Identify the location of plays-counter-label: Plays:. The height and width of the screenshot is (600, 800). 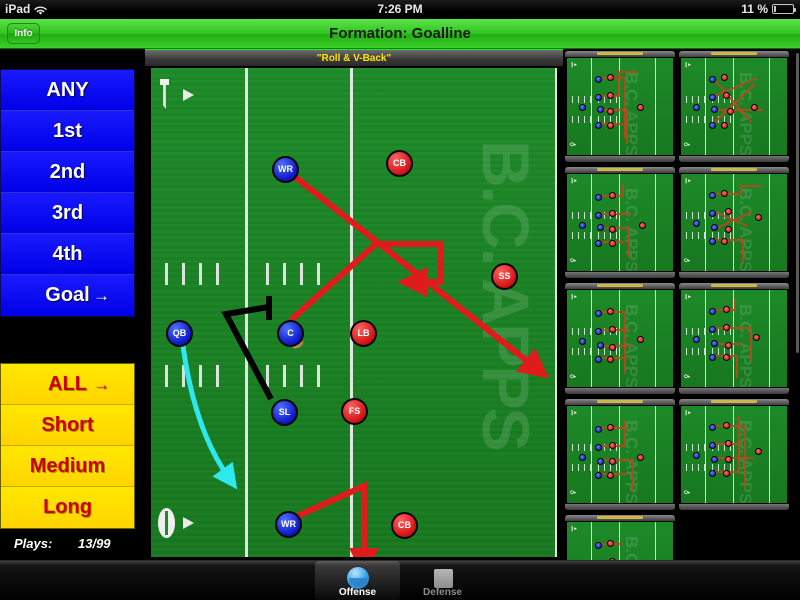
(33, 543).